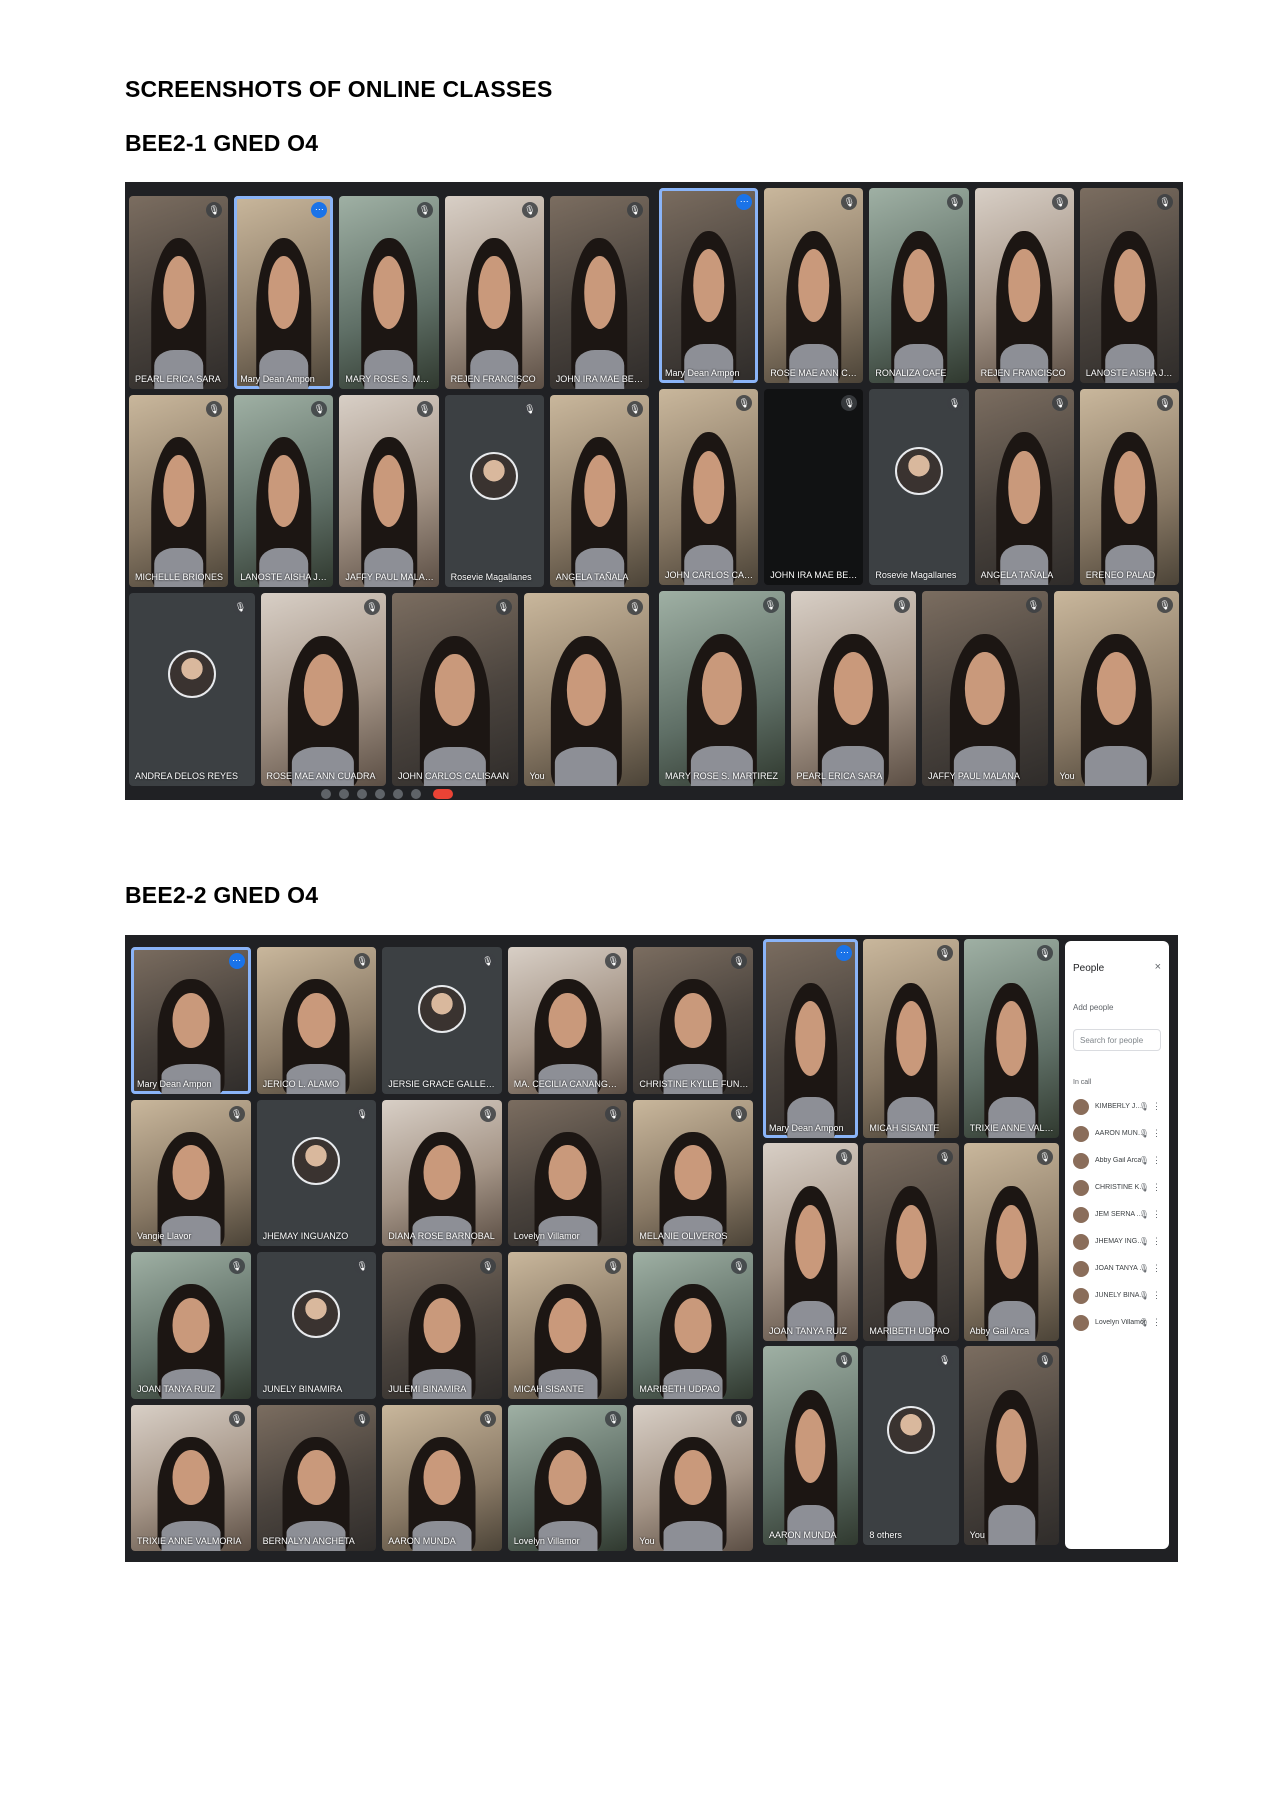 Image resolution: width=1272 pixels, height=1800 pixels. I want to click on participant-name: JOHN CARLOS CALISAAN, so click(709, 574).